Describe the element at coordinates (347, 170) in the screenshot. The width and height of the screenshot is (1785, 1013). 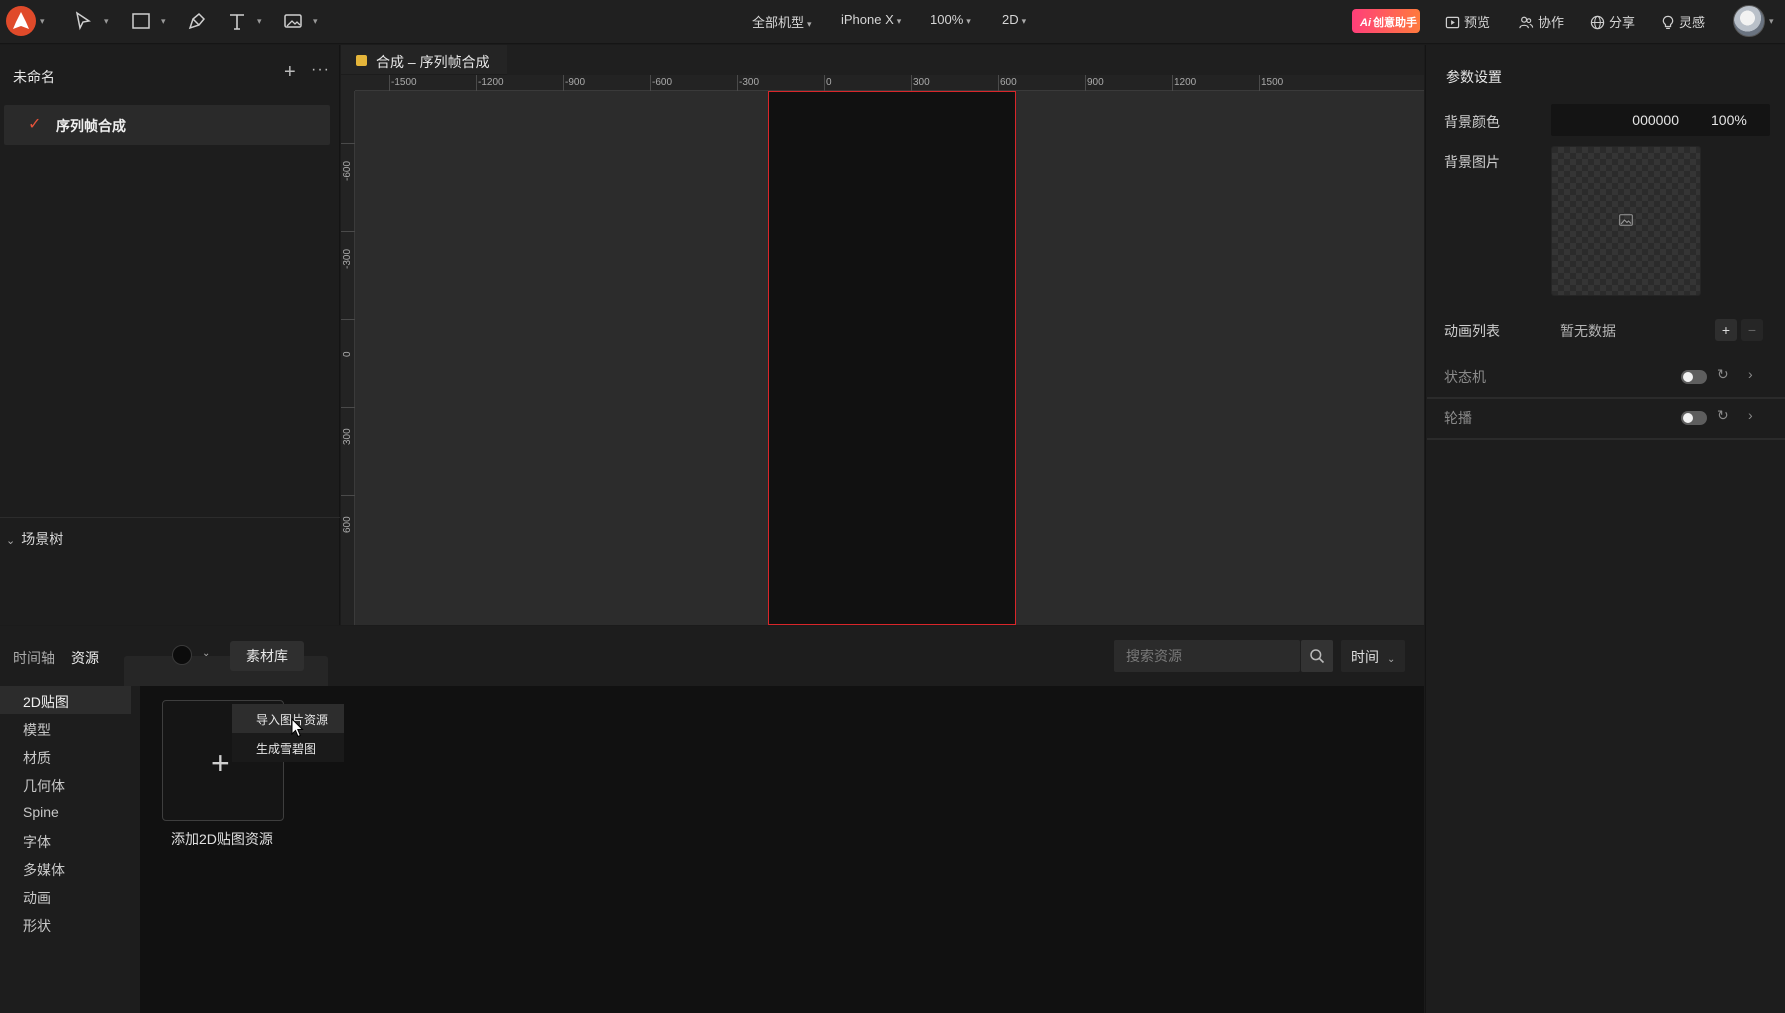
I see `ruler-label: -600` at that location.